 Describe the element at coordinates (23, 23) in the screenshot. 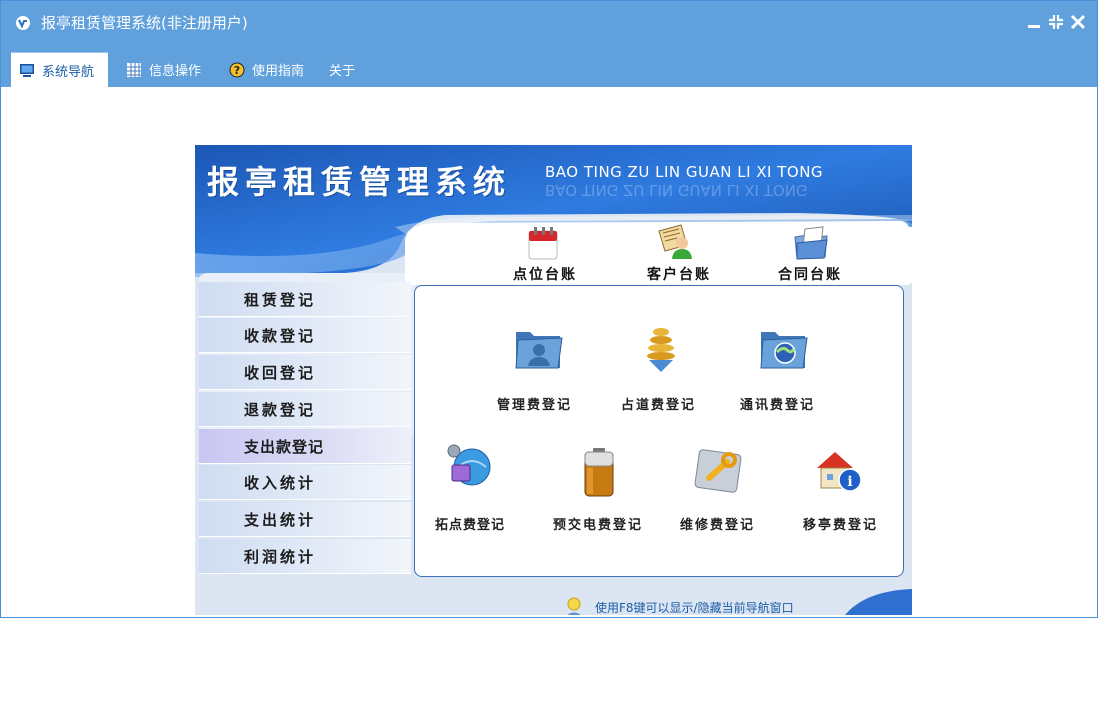

I see `app-logo-icon` at that location.